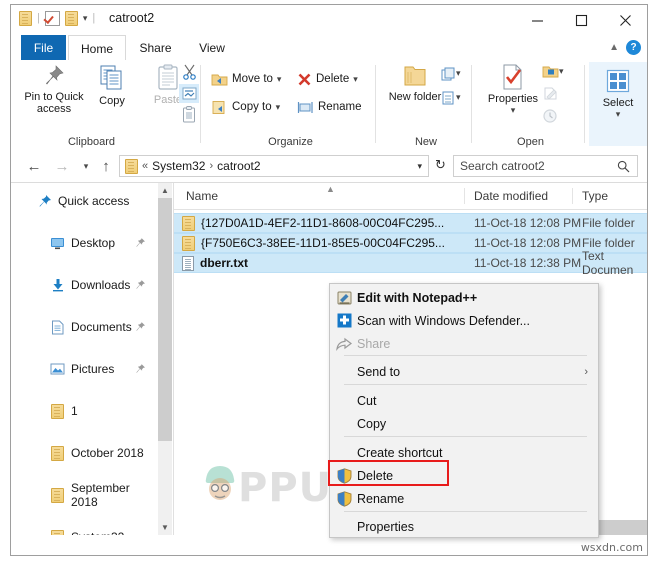 The width and height of the screenshot is (658, 567). Describe the element at coordinates (215, 263) in the screenshot. I see `file-name-cell: dberr.txt` at that location.